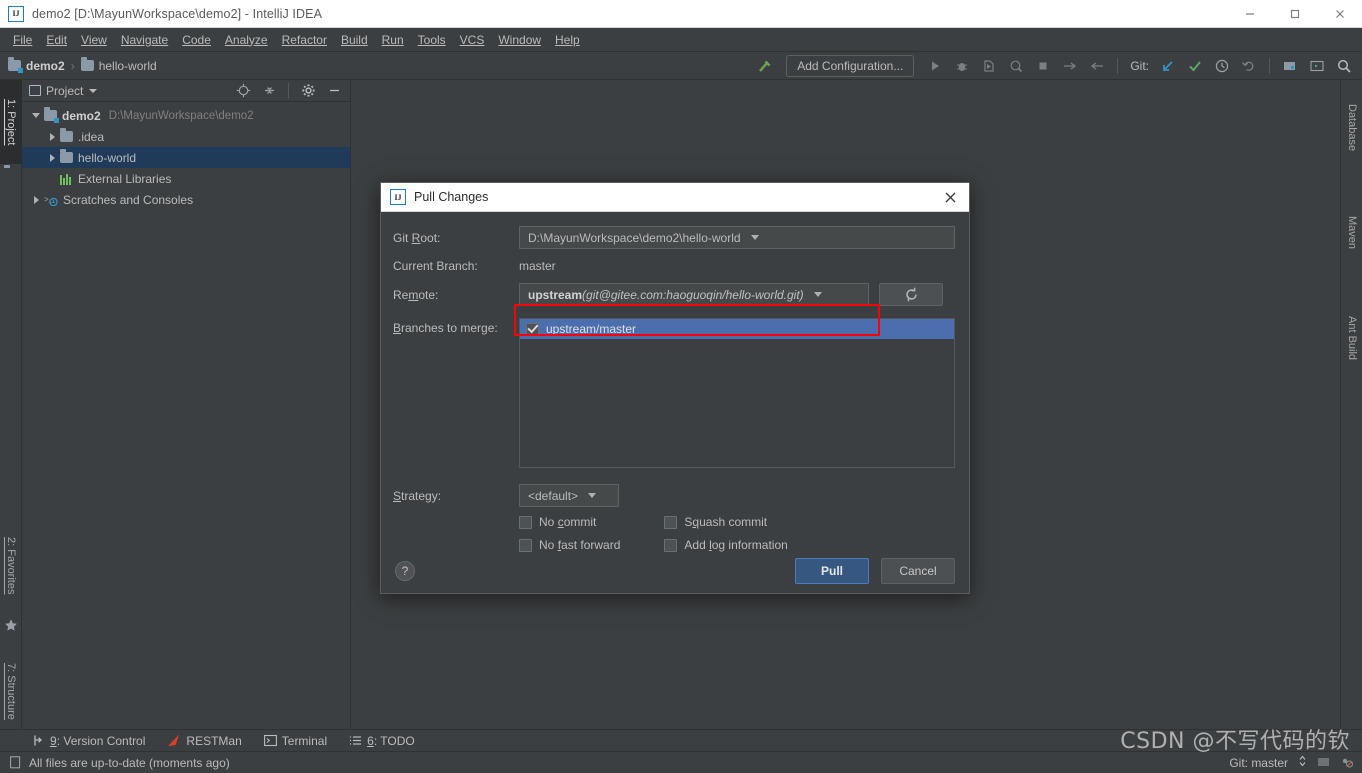 Image resolution: width=1362 pixels, height=773 pixels. I want to click on sidebar-item-ant-build: Ant Build, so click(1351, 338).